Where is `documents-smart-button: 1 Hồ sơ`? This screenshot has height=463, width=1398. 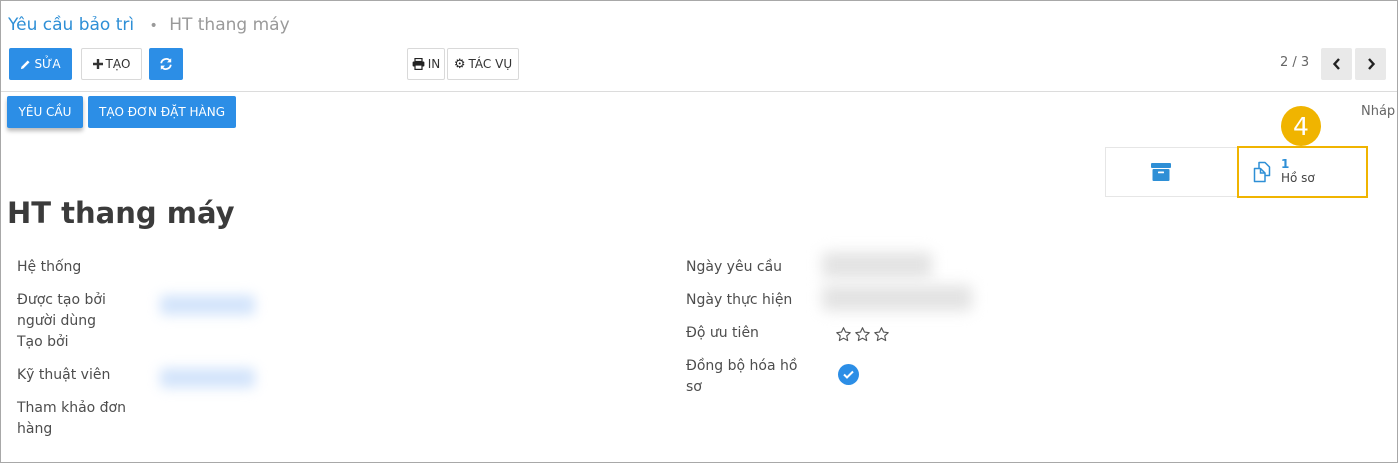
documents-smart-button: 1 Hồ sơ is located at coordinates (1302, 172).